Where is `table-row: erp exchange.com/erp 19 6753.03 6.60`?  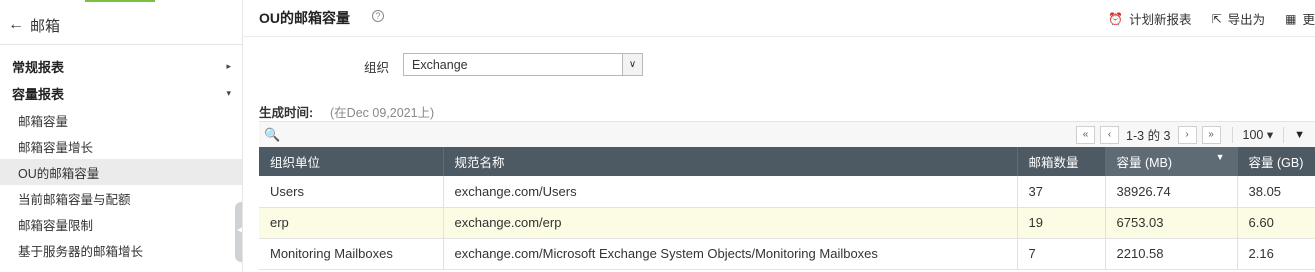 table-row: erp exchange.com/erp 19 6753.03 6.60 is located at coordinates (787, 223).